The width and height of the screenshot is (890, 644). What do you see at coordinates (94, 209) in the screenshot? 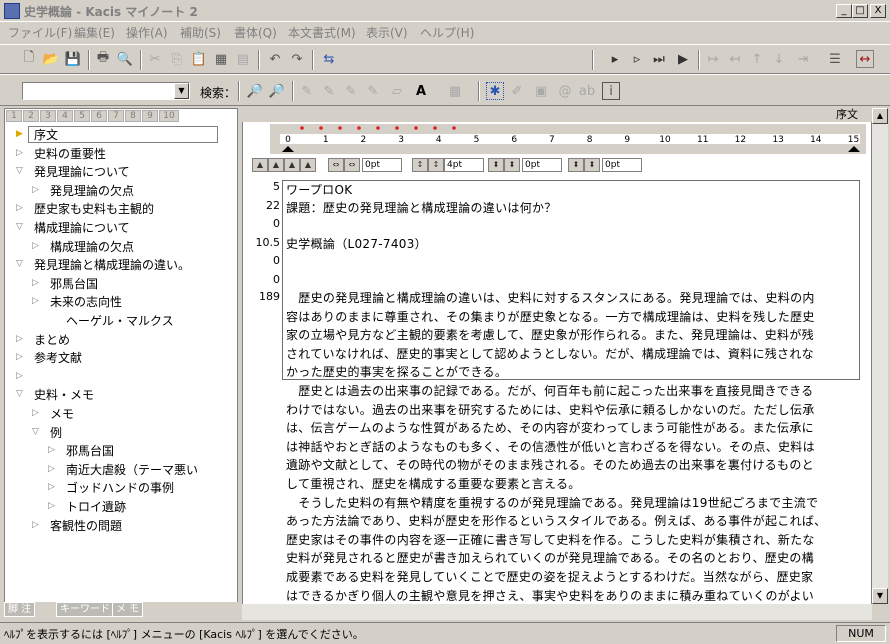
I see `tree-item: 歴史家も史料も主観的` at bounding box center [94, 209].